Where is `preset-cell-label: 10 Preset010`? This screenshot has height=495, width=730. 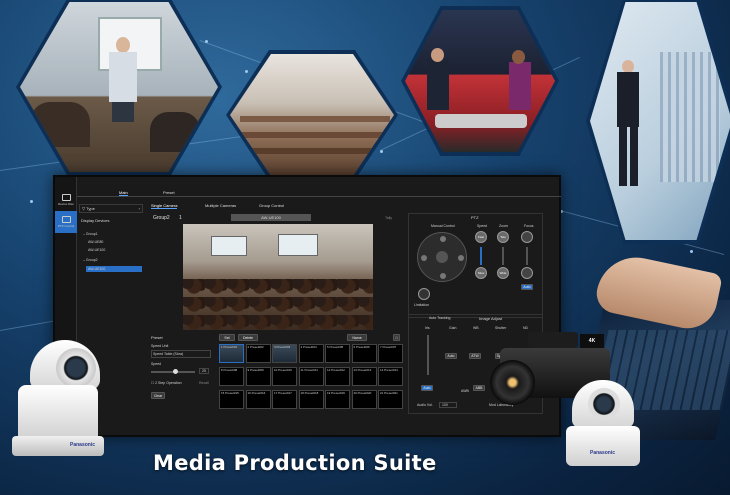 preset-cell-label: 10 Preset010 is located at coordinates (283, 370).